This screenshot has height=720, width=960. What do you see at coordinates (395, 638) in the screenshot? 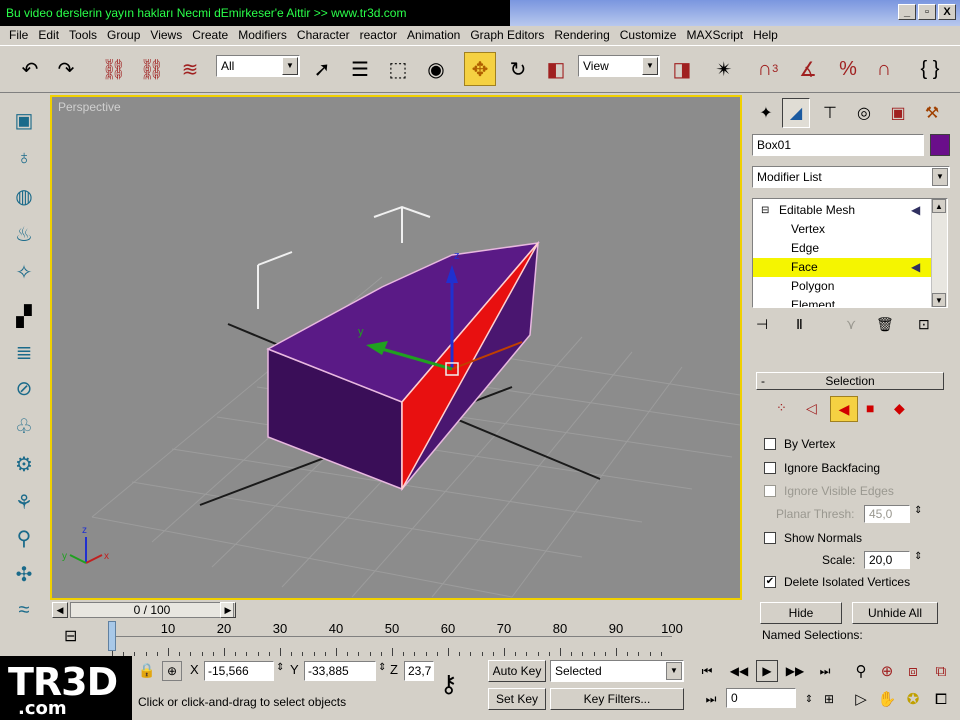
I see `track-bar-ruler: 0102030405060708090100` at bounding box center [395, 638].